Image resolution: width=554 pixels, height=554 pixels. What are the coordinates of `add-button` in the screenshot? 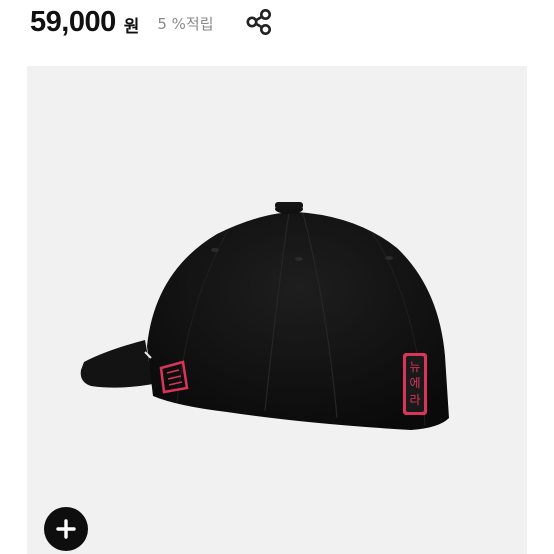 It's located at (66, 529).